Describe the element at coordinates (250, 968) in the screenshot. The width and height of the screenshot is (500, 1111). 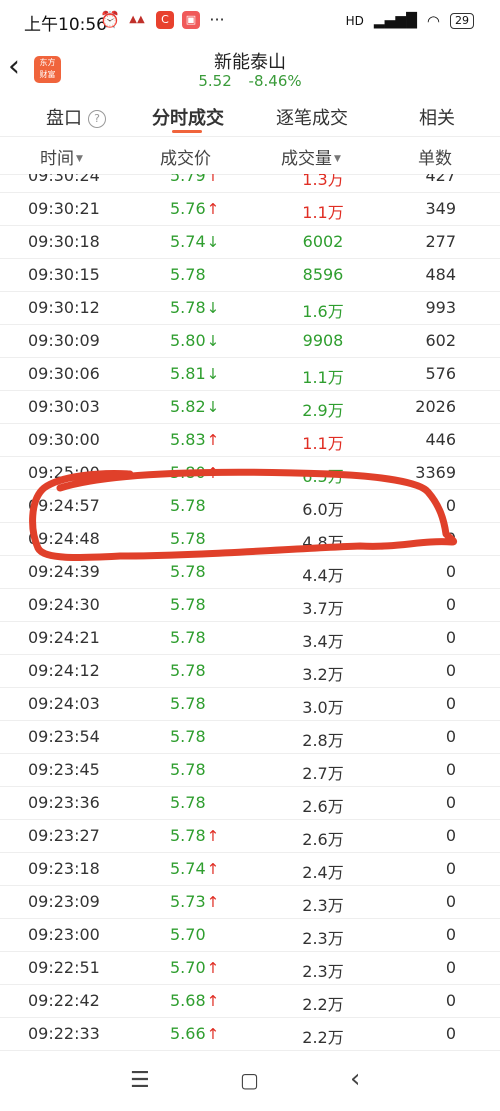
I see `table-row: 09:22:51 5.70↑ 2.3万 0` at that location.